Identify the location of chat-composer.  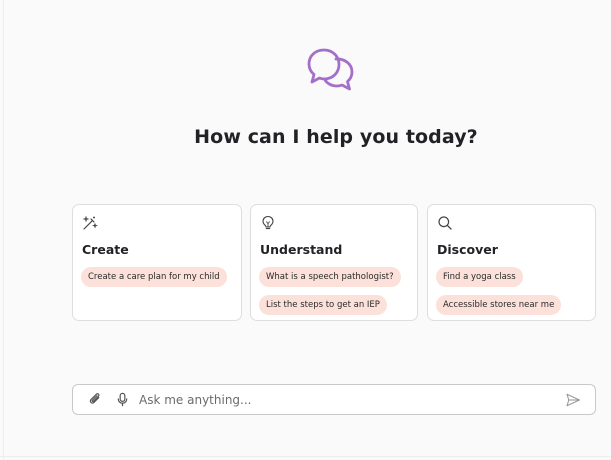
(334, 399).